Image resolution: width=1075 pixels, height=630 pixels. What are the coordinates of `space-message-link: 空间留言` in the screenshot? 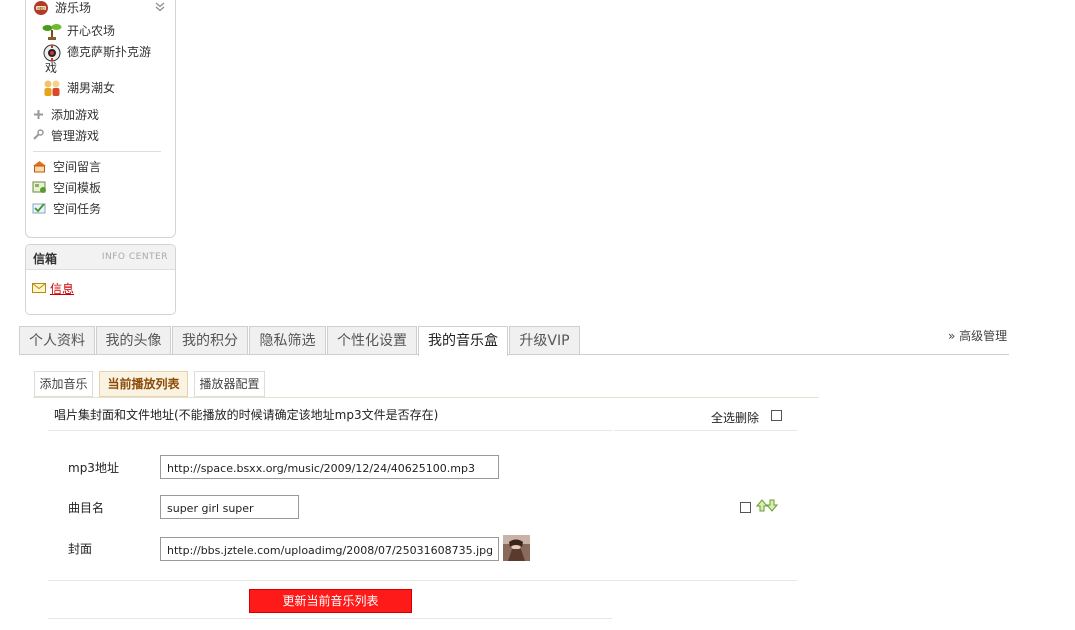 It's located at (77, 167).